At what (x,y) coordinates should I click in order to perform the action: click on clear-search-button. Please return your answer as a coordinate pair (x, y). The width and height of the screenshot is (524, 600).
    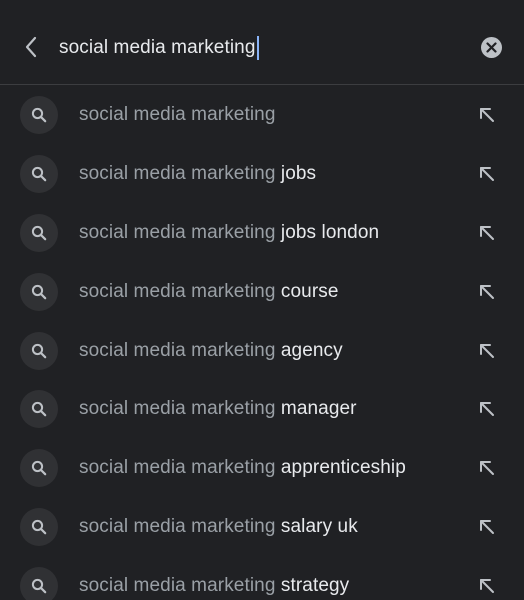
    Looking at the image, I should click on (491, 47).